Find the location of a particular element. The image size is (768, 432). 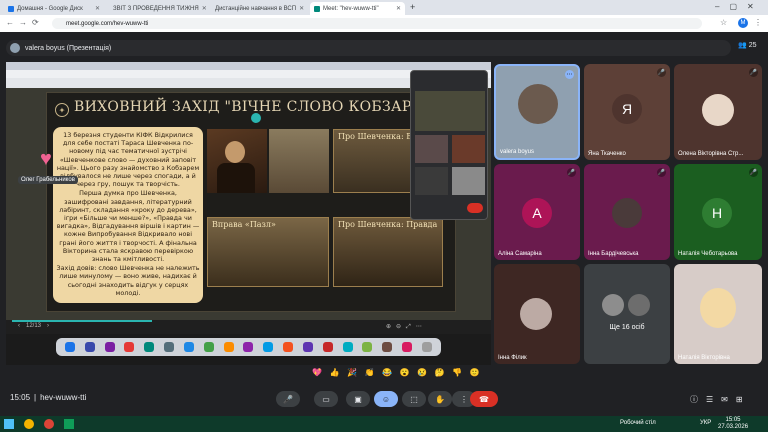

next-slide-icon: › is located at coordinates (48, 326).